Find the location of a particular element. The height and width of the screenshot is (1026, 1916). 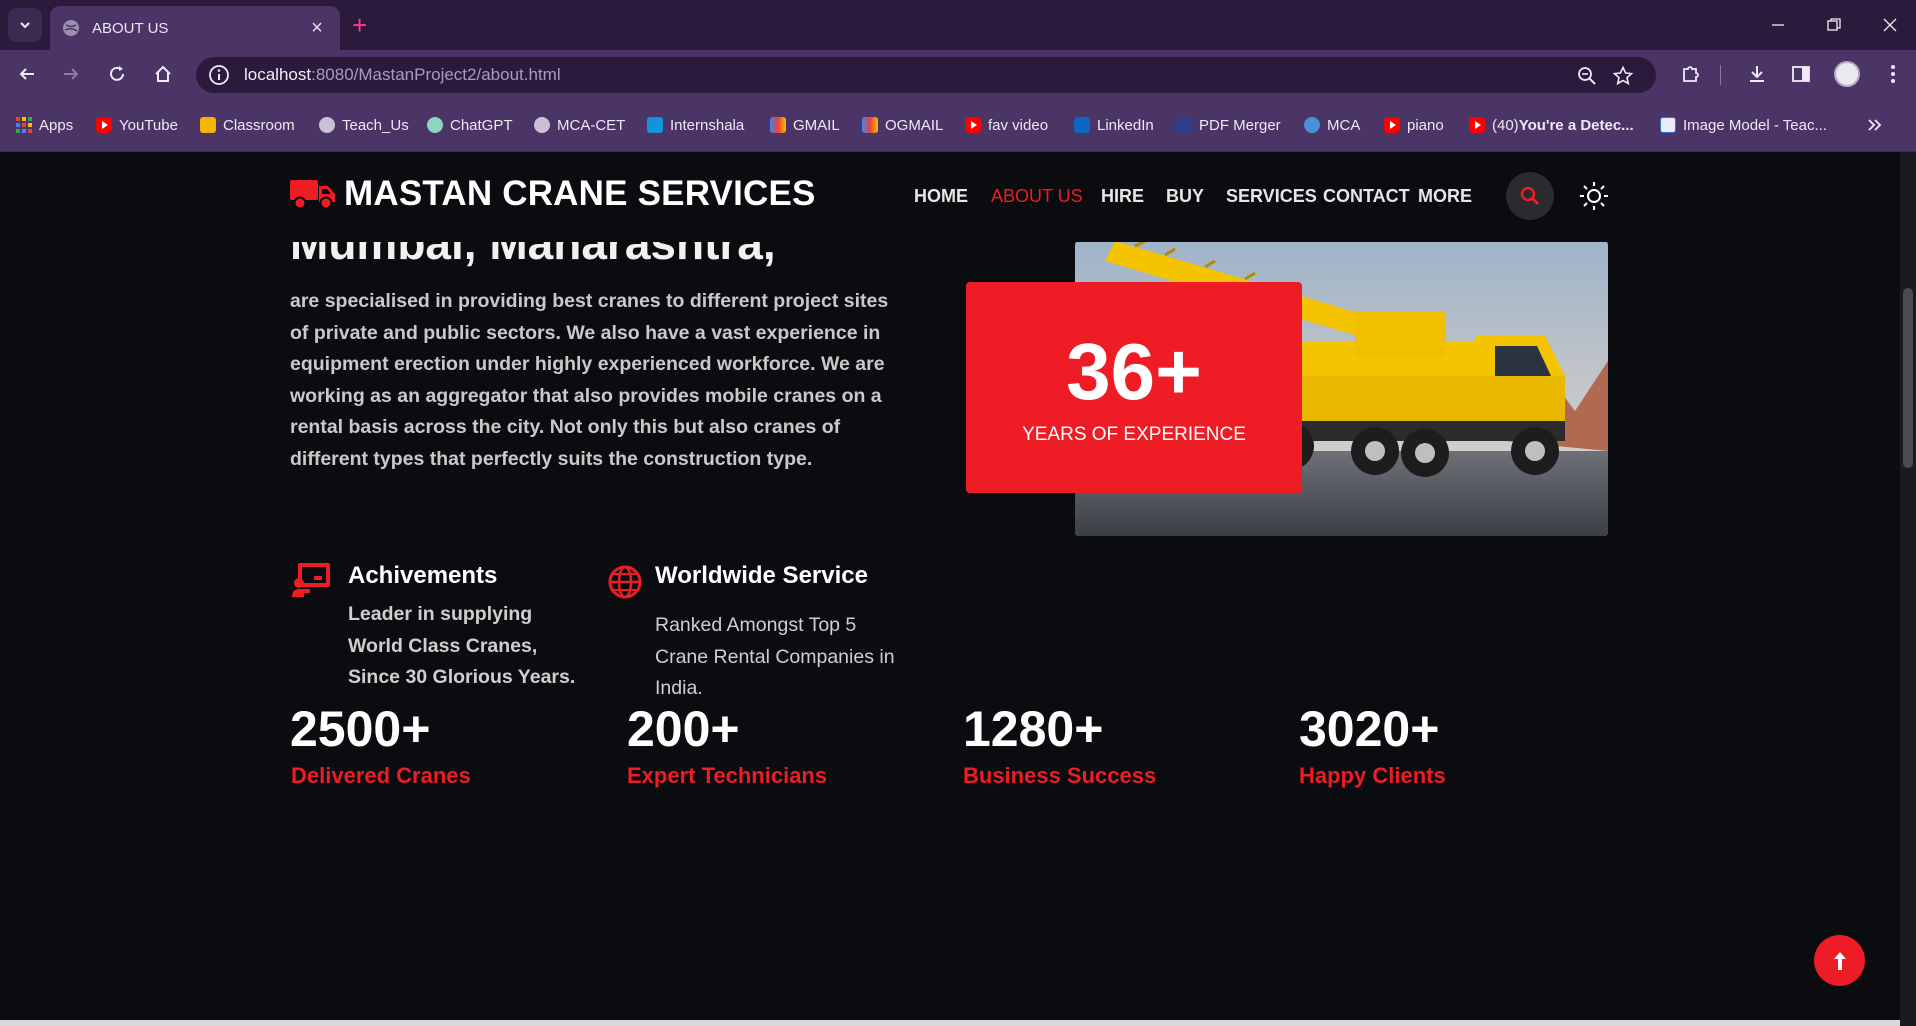

address-bar: localhost:8080/MastanProject2/about.html is located at coordinates (926, 75).